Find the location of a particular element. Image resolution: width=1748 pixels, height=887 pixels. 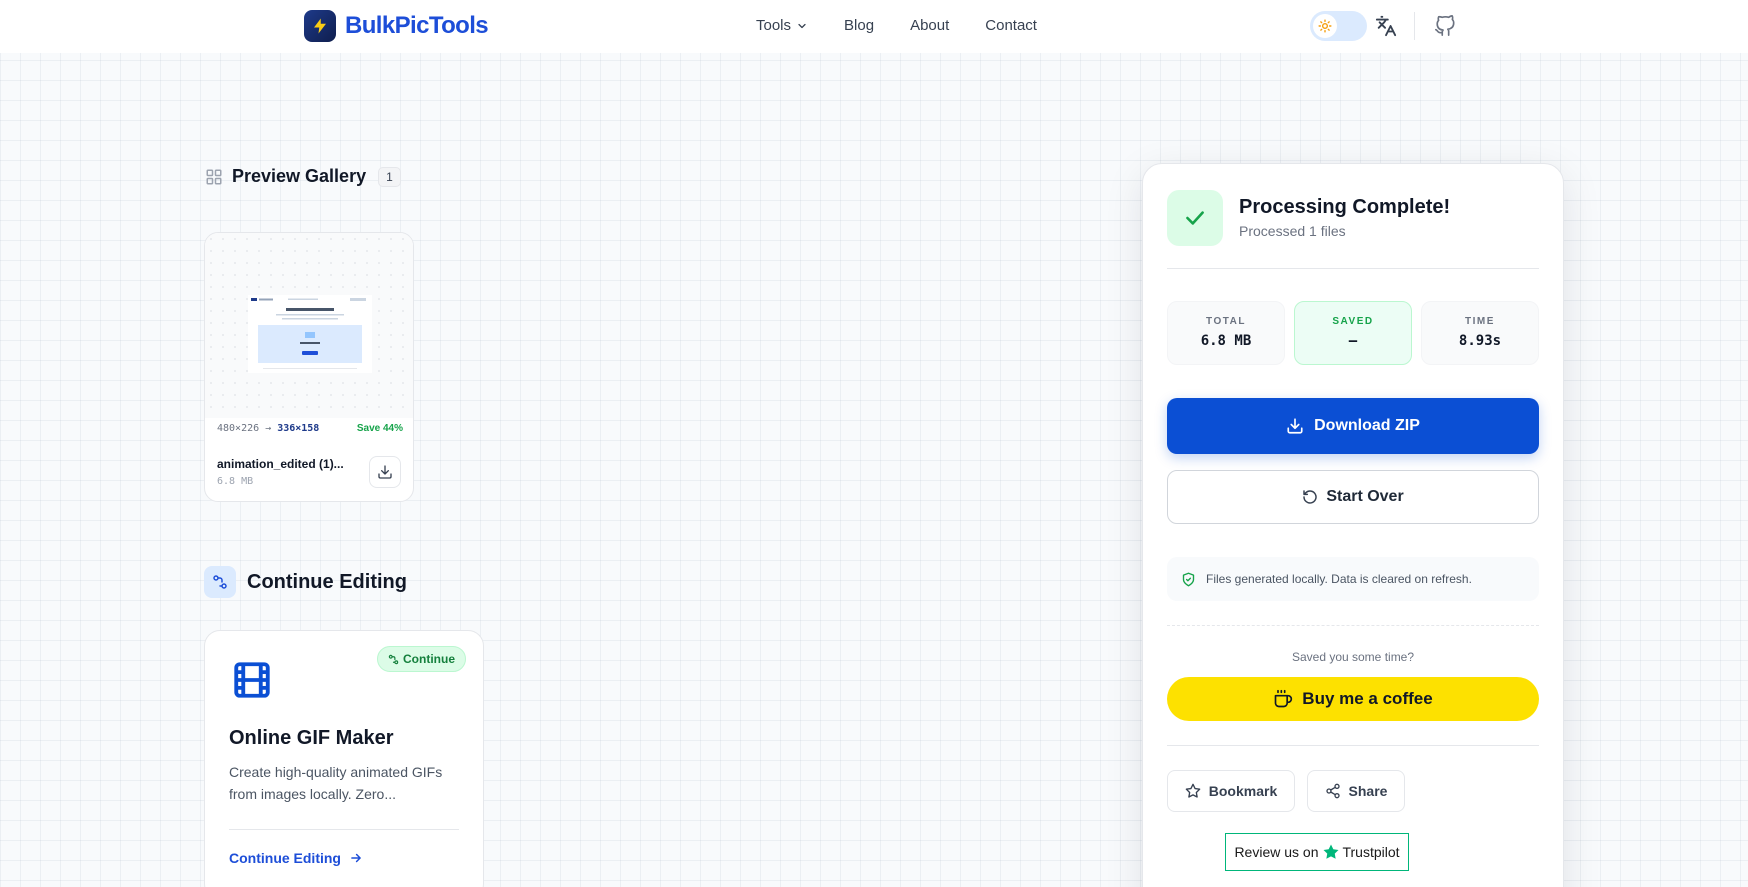

trustpilot-review-link: Review us on Trustpilot is located at coordinates (1317, 852).